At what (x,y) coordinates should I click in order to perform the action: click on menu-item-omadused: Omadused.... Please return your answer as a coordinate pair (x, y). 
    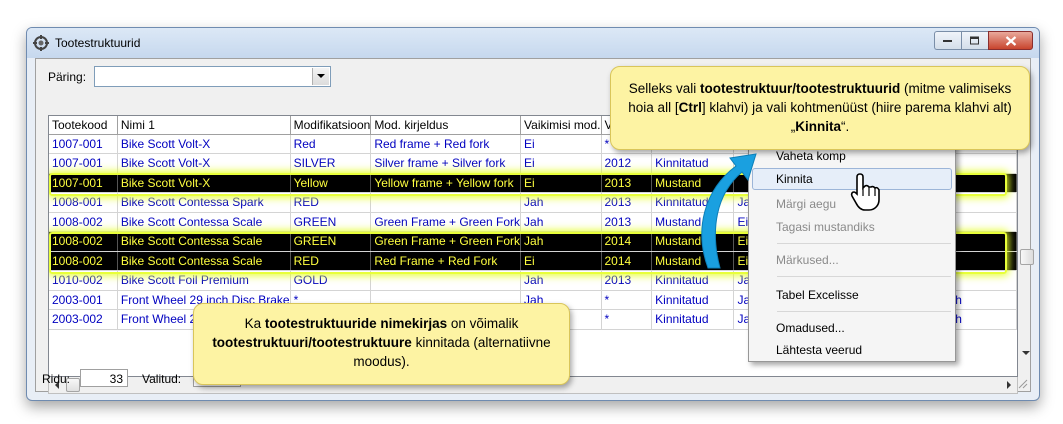
    Looking at the image, I should click on (852, 328).